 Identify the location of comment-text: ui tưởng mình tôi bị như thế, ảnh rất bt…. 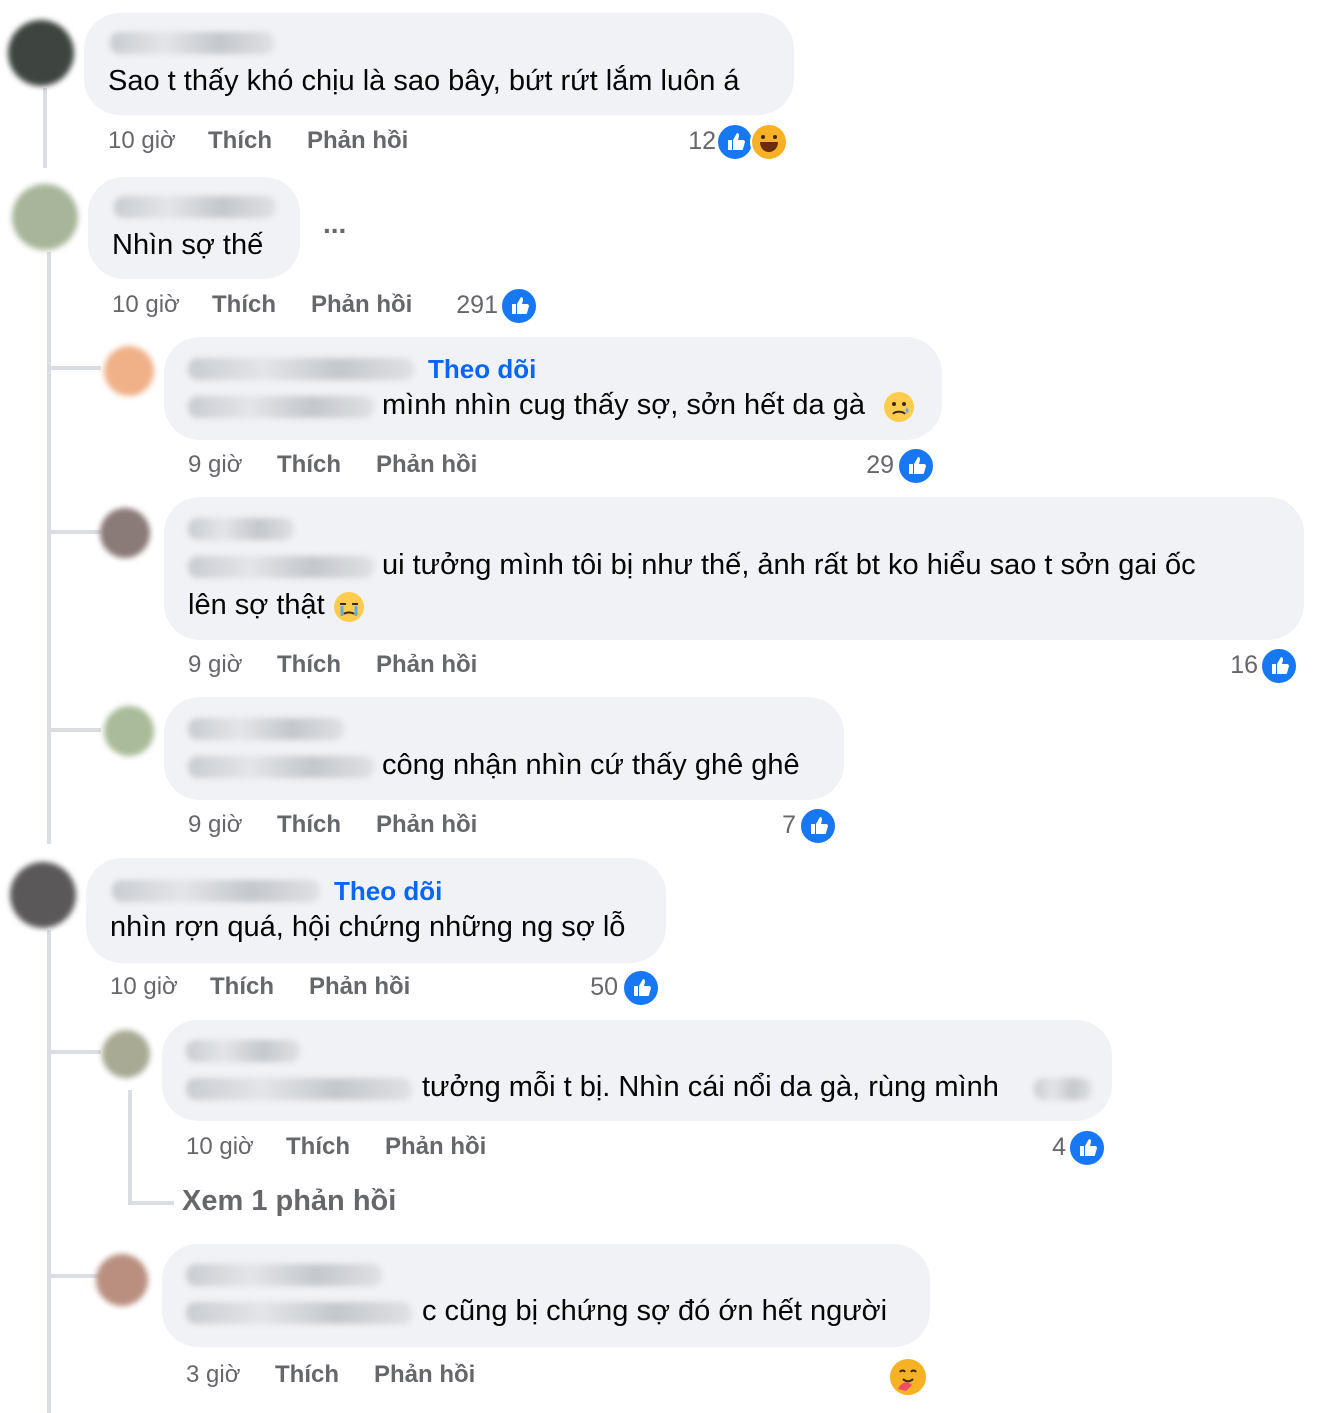
(789, 565).